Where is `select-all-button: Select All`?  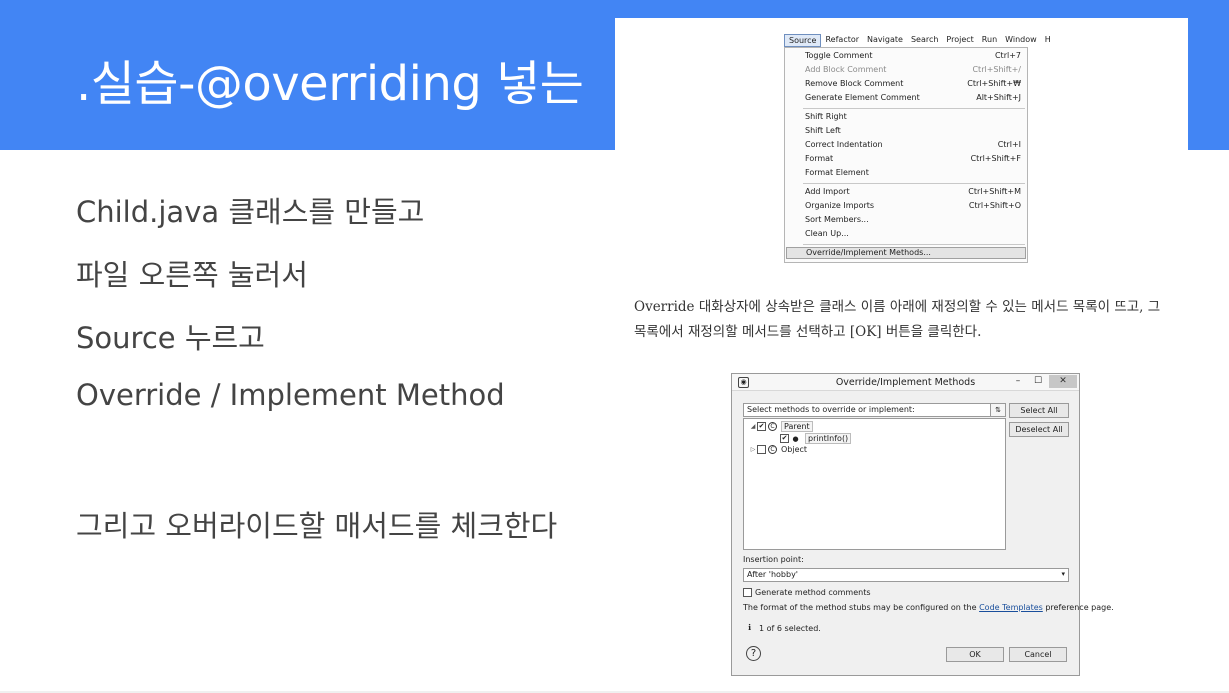 select-all-button: Select All is located at coordinates (1039, 410).